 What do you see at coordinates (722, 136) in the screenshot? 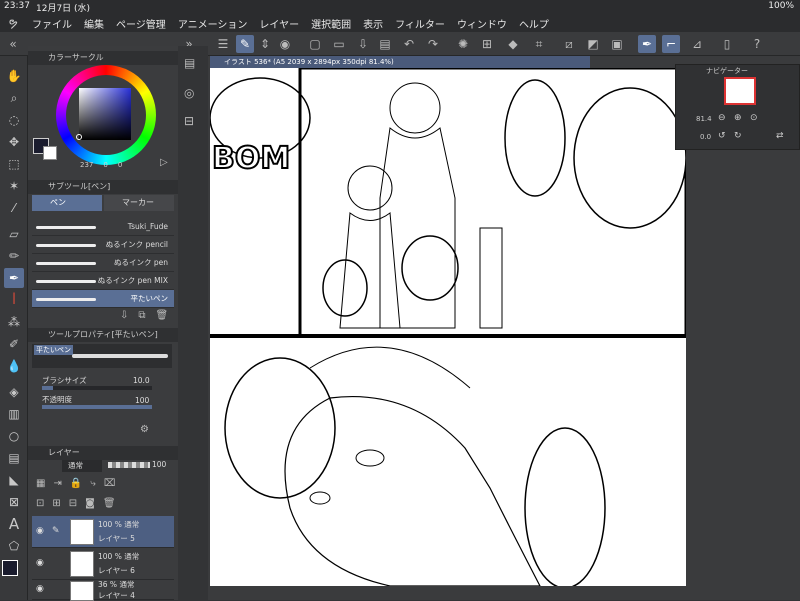
I see `rotate-left-icon: ↺` at bounding box center [722, 136].